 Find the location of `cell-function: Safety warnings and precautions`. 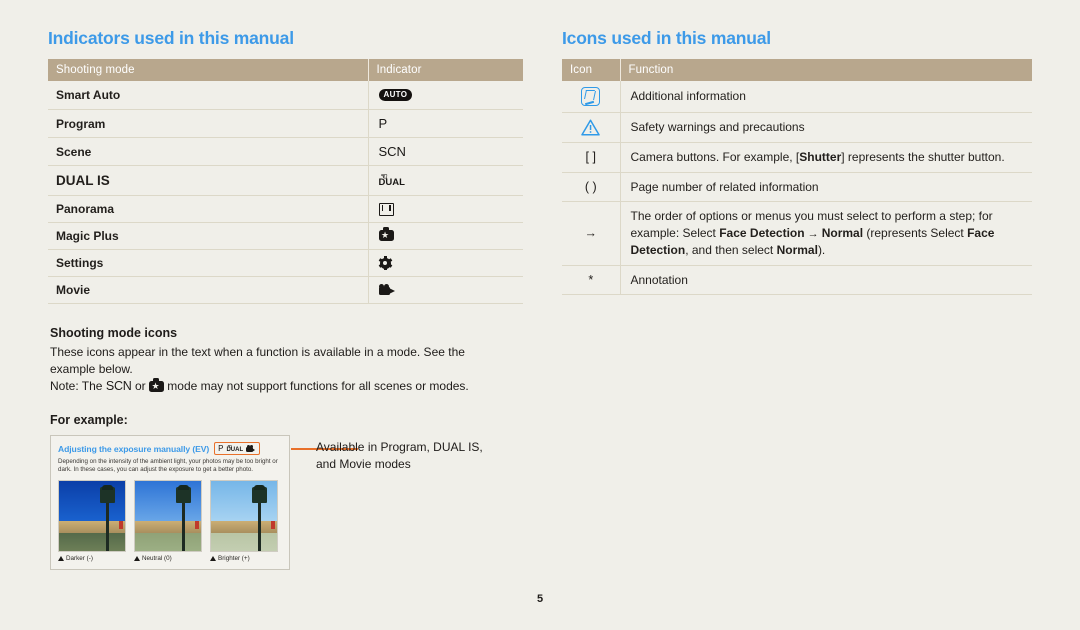

cell-function: Safety warnings and precautions is located at coordinates (826, 127).